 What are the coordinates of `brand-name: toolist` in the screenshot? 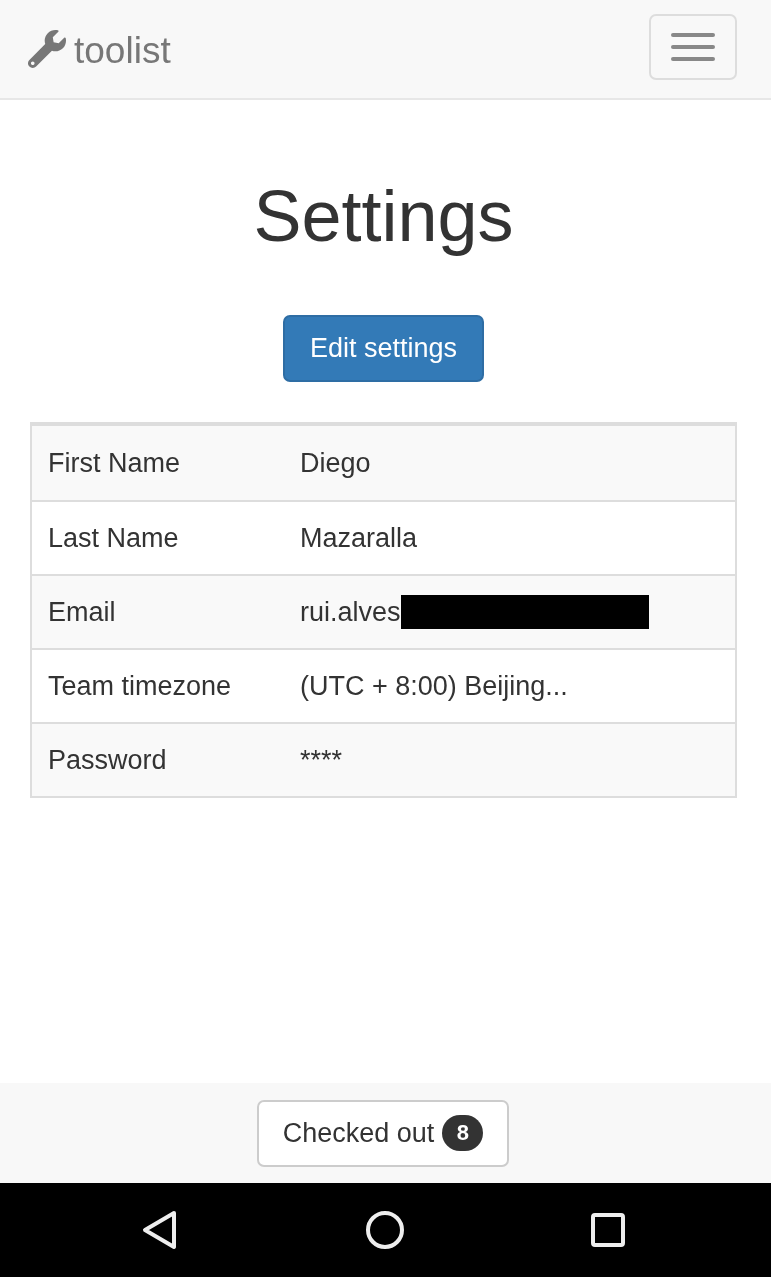 It's located at (122, 50).